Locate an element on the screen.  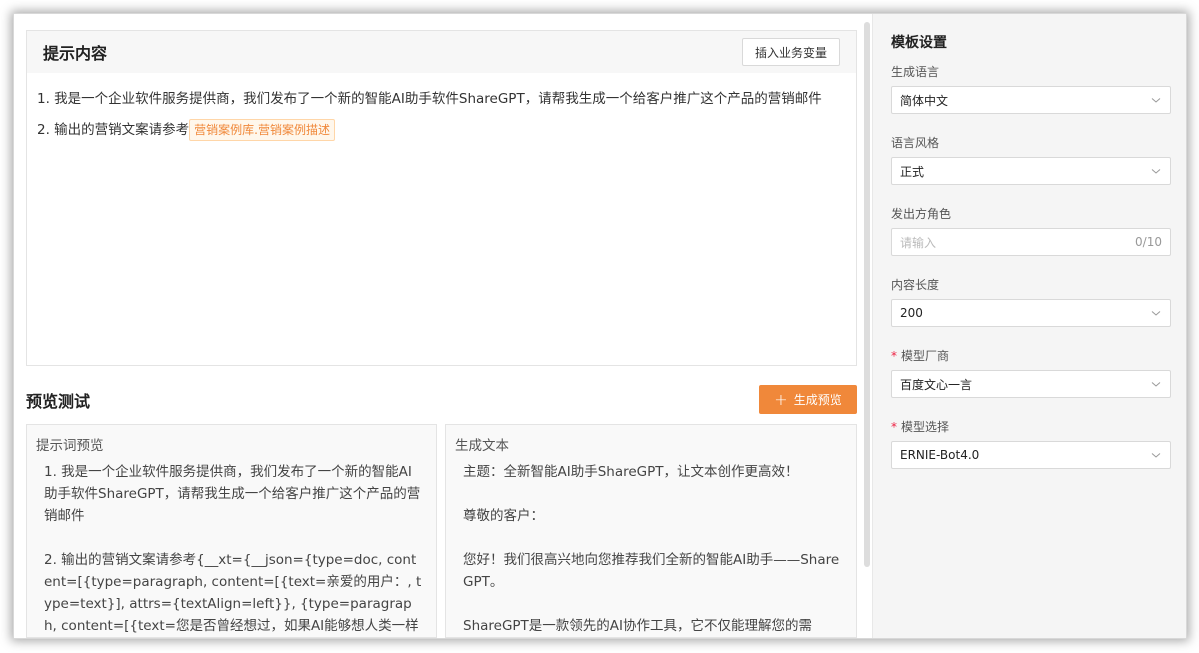
role-char-counter: 0/10 is located at coordinates (1148, 242).